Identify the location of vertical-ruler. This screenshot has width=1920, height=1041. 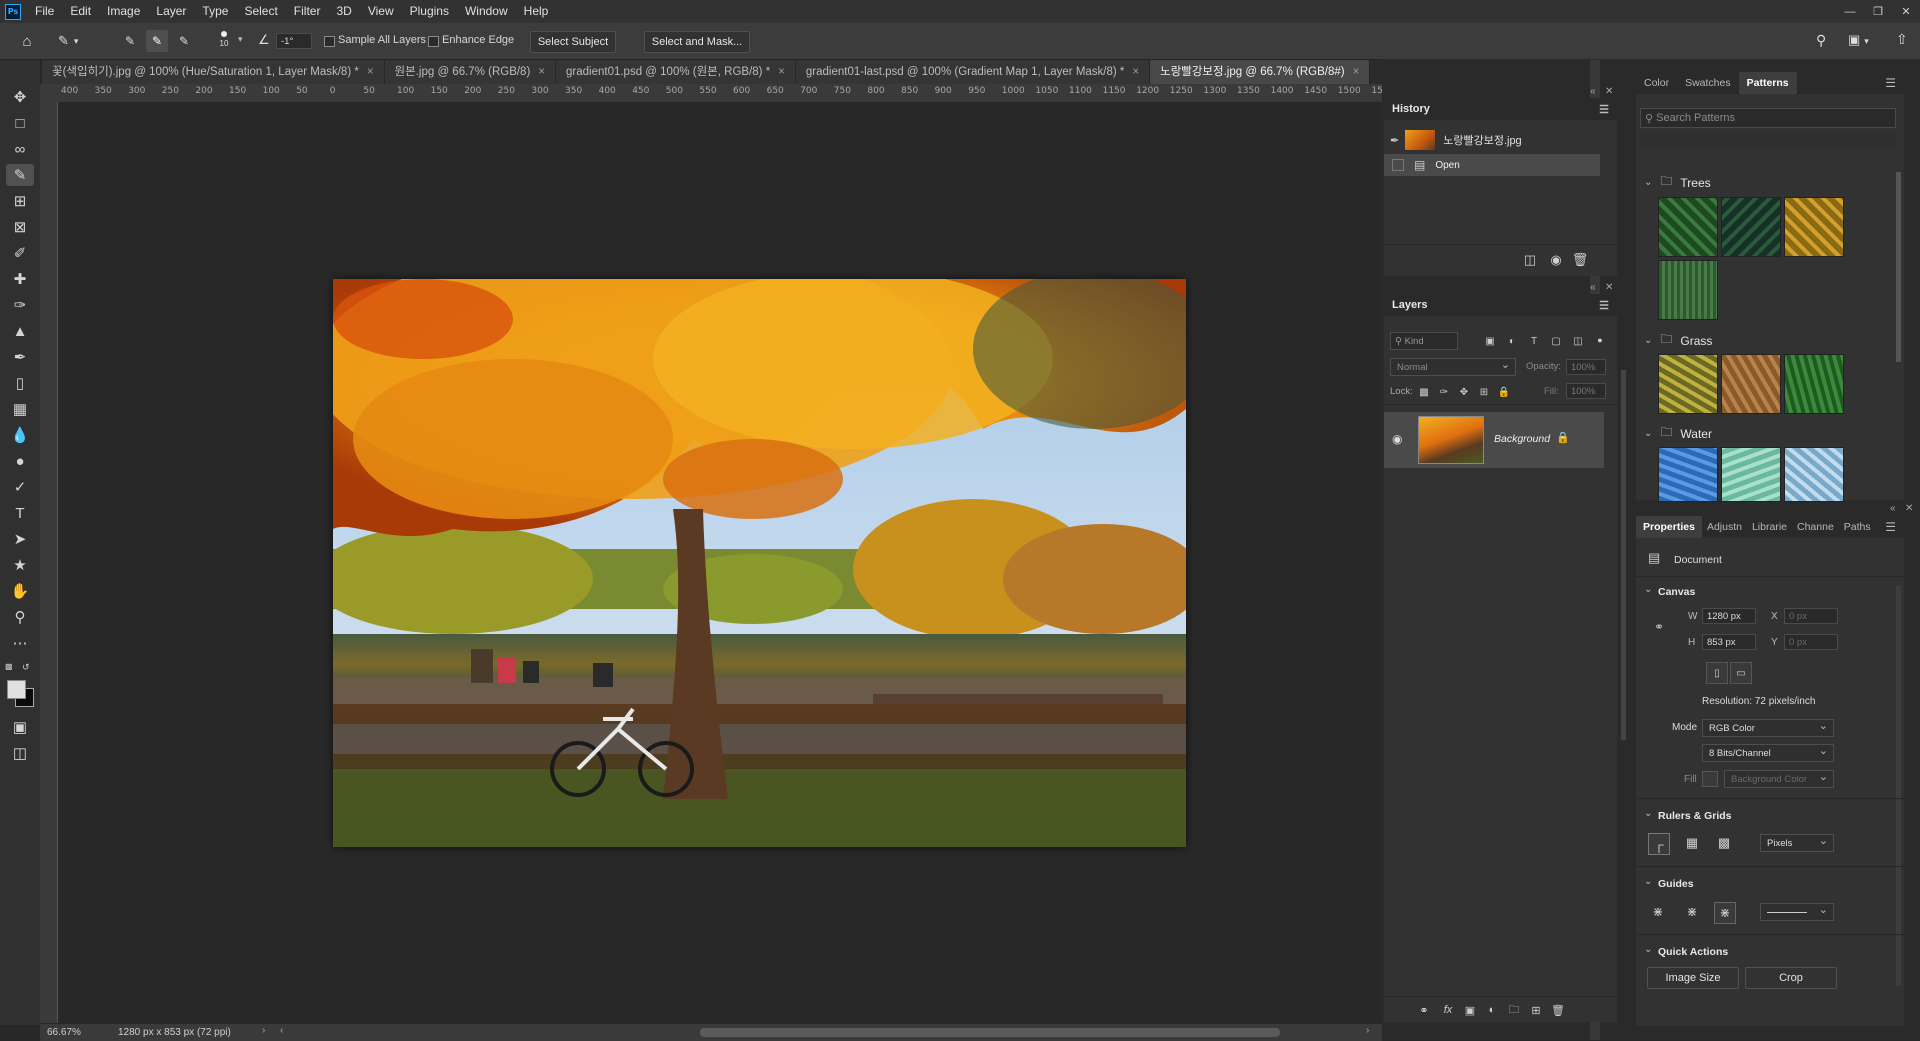
(49, 562).